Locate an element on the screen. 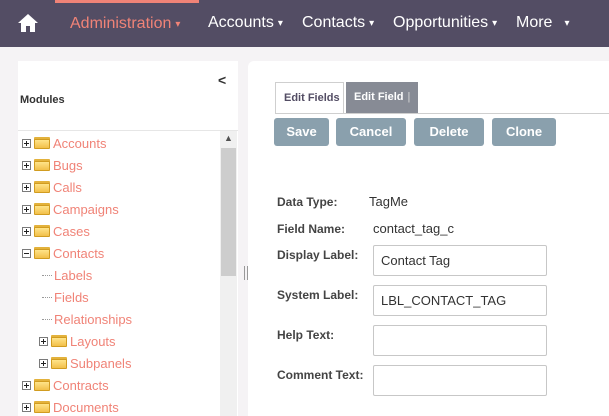 Image resolution: width=609 pixels, height=416 pixels. nav-opportunities-label: Opportunities is located at coordinates (441, 22).